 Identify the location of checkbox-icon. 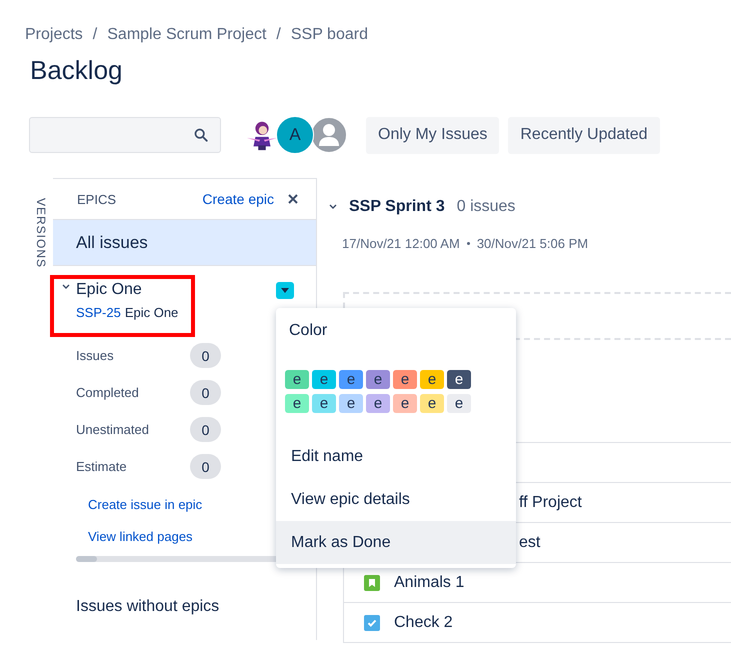
(372, 622).